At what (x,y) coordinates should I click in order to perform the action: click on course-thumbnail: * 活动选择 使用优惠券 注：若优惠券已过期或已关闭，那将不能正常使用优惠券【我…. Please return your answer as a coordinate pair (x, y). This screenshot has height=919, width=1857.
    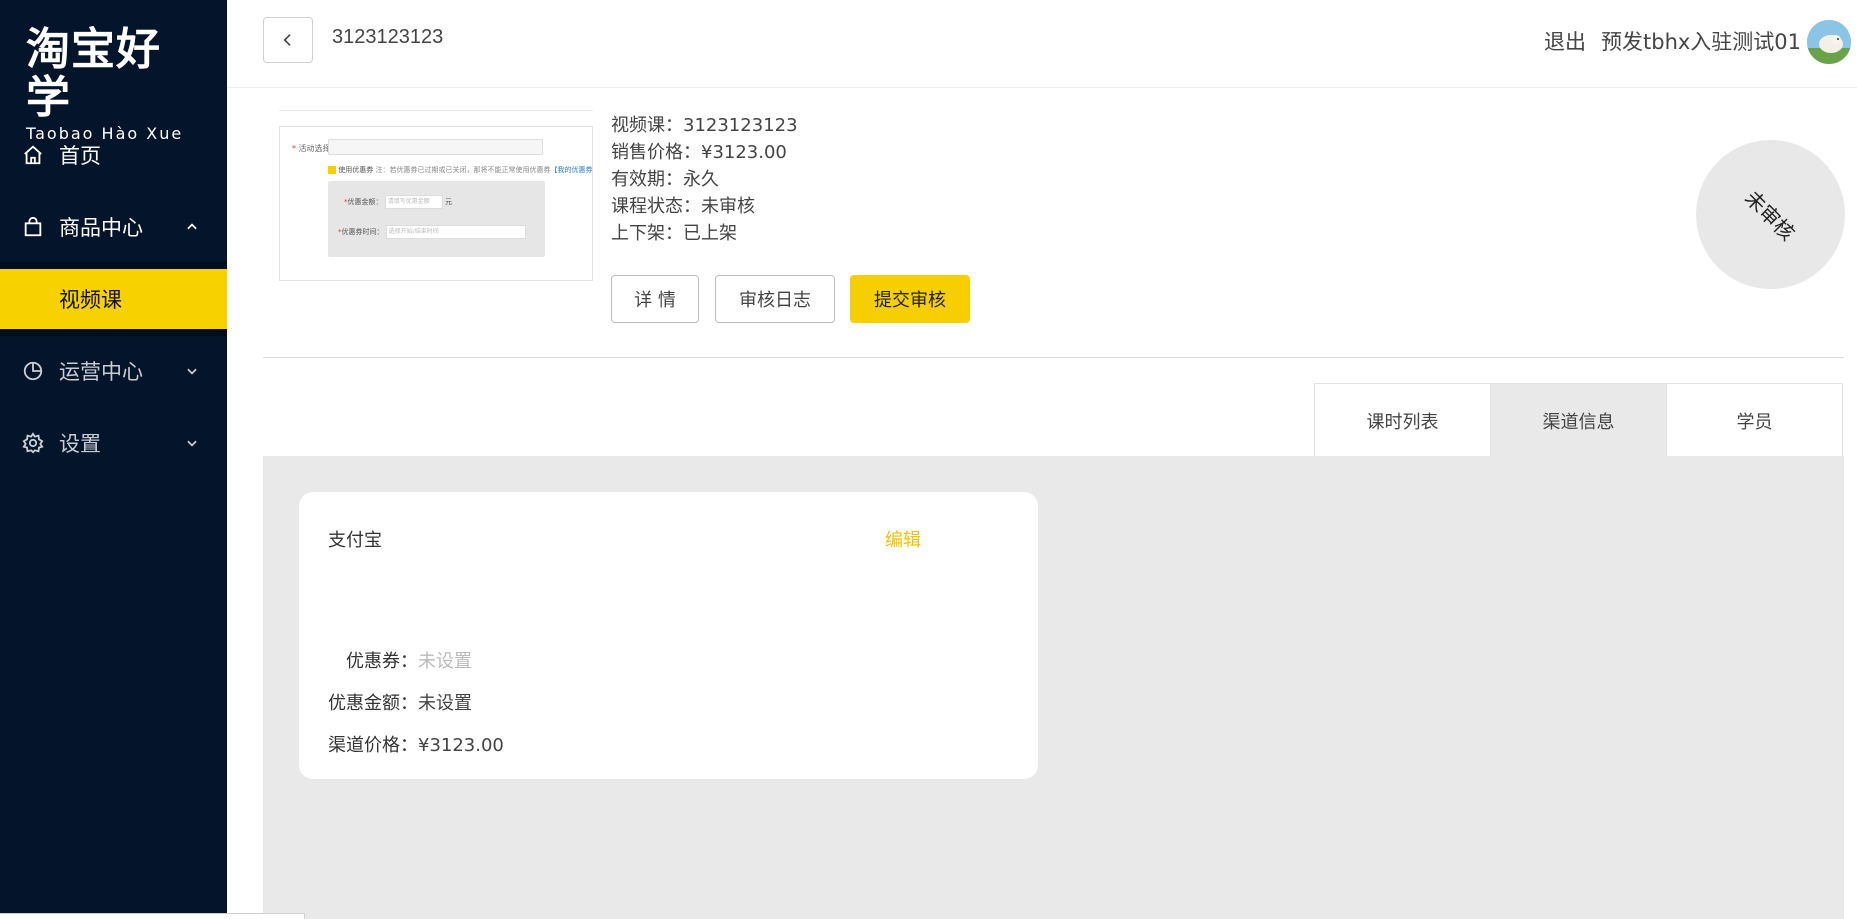
    Looking at the image, I should click on (436, 203).